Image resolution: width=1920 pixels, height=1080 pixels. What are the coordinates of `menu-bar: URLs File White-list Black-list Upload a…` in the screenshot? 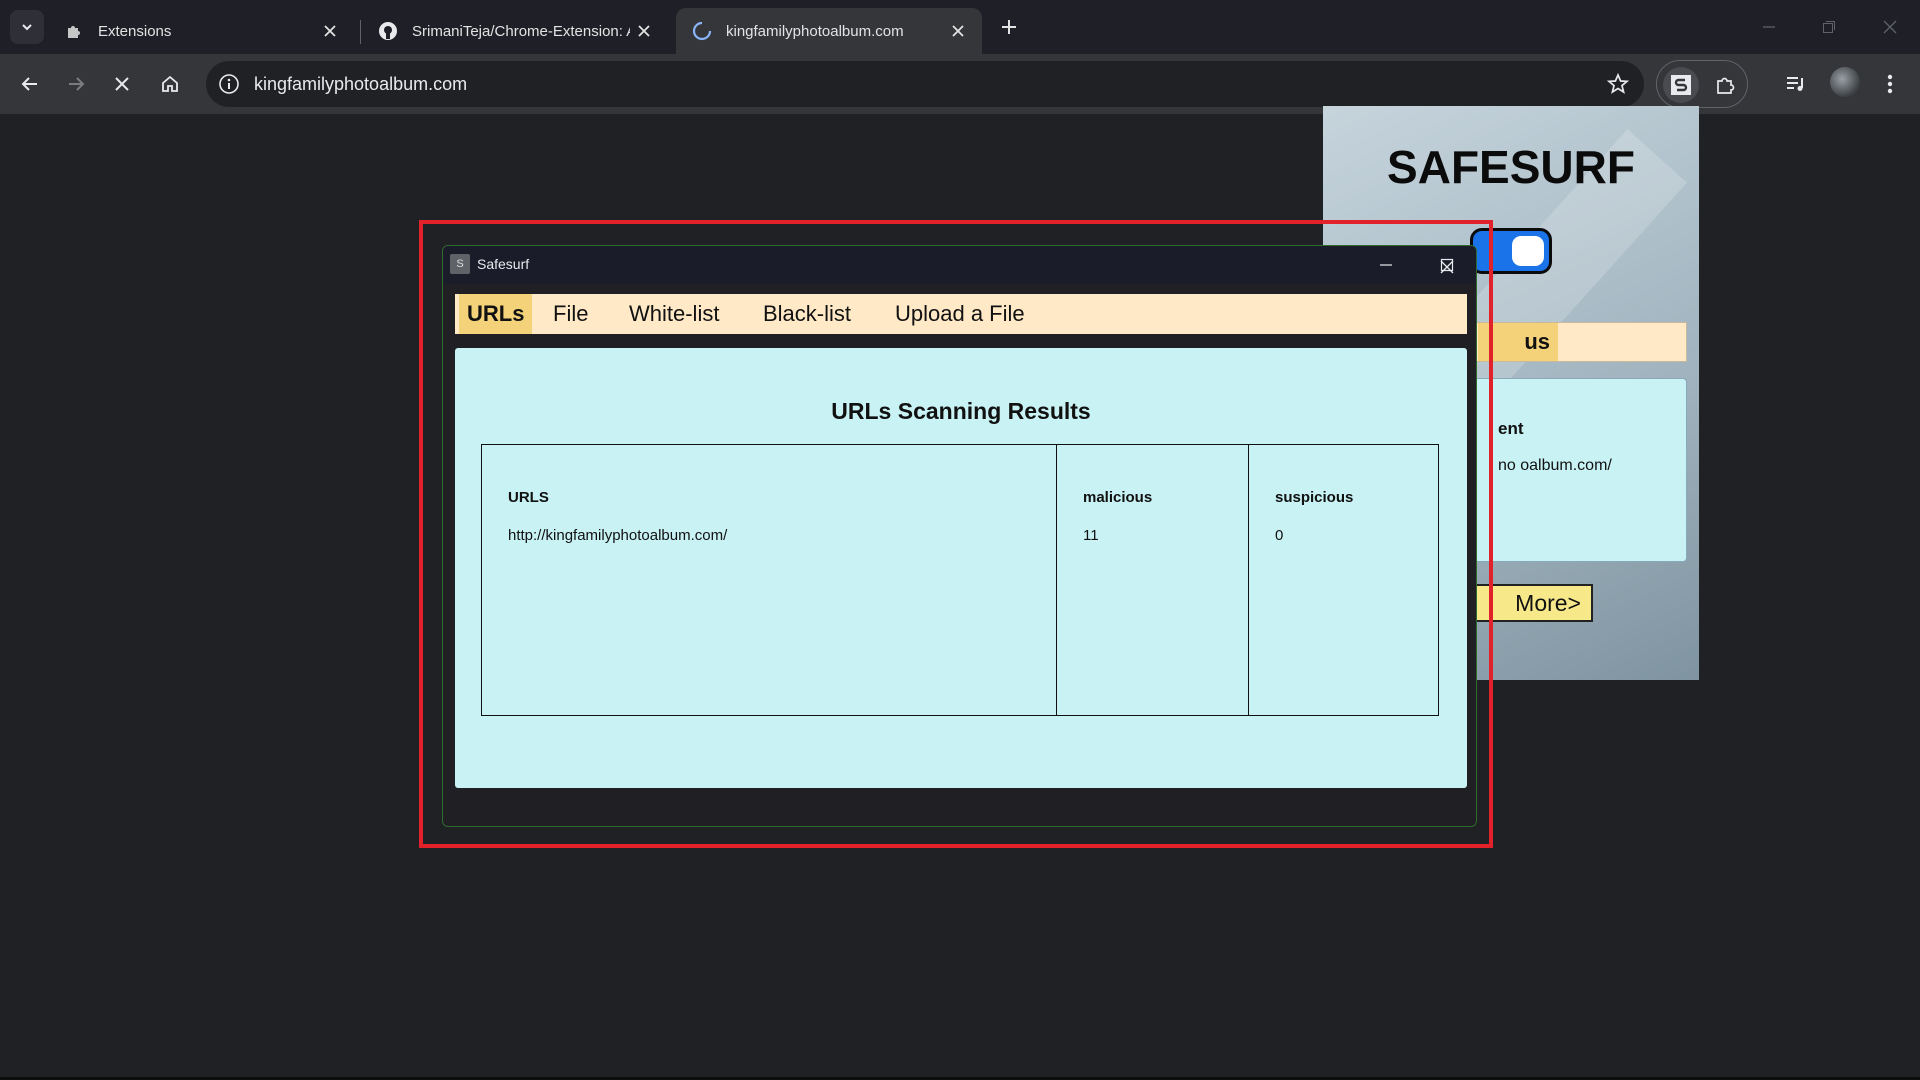 It's located at (961, 314).